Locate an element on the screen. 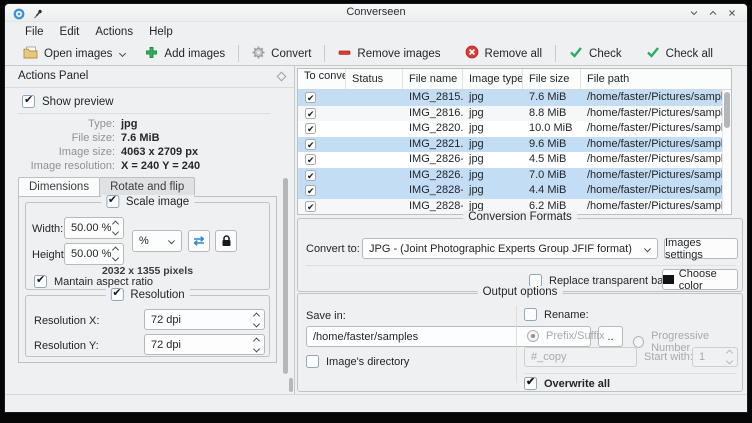  maintain-aspect-ratio-checkbox: Mantain aspect ratio is located at coordinates (93, 280).